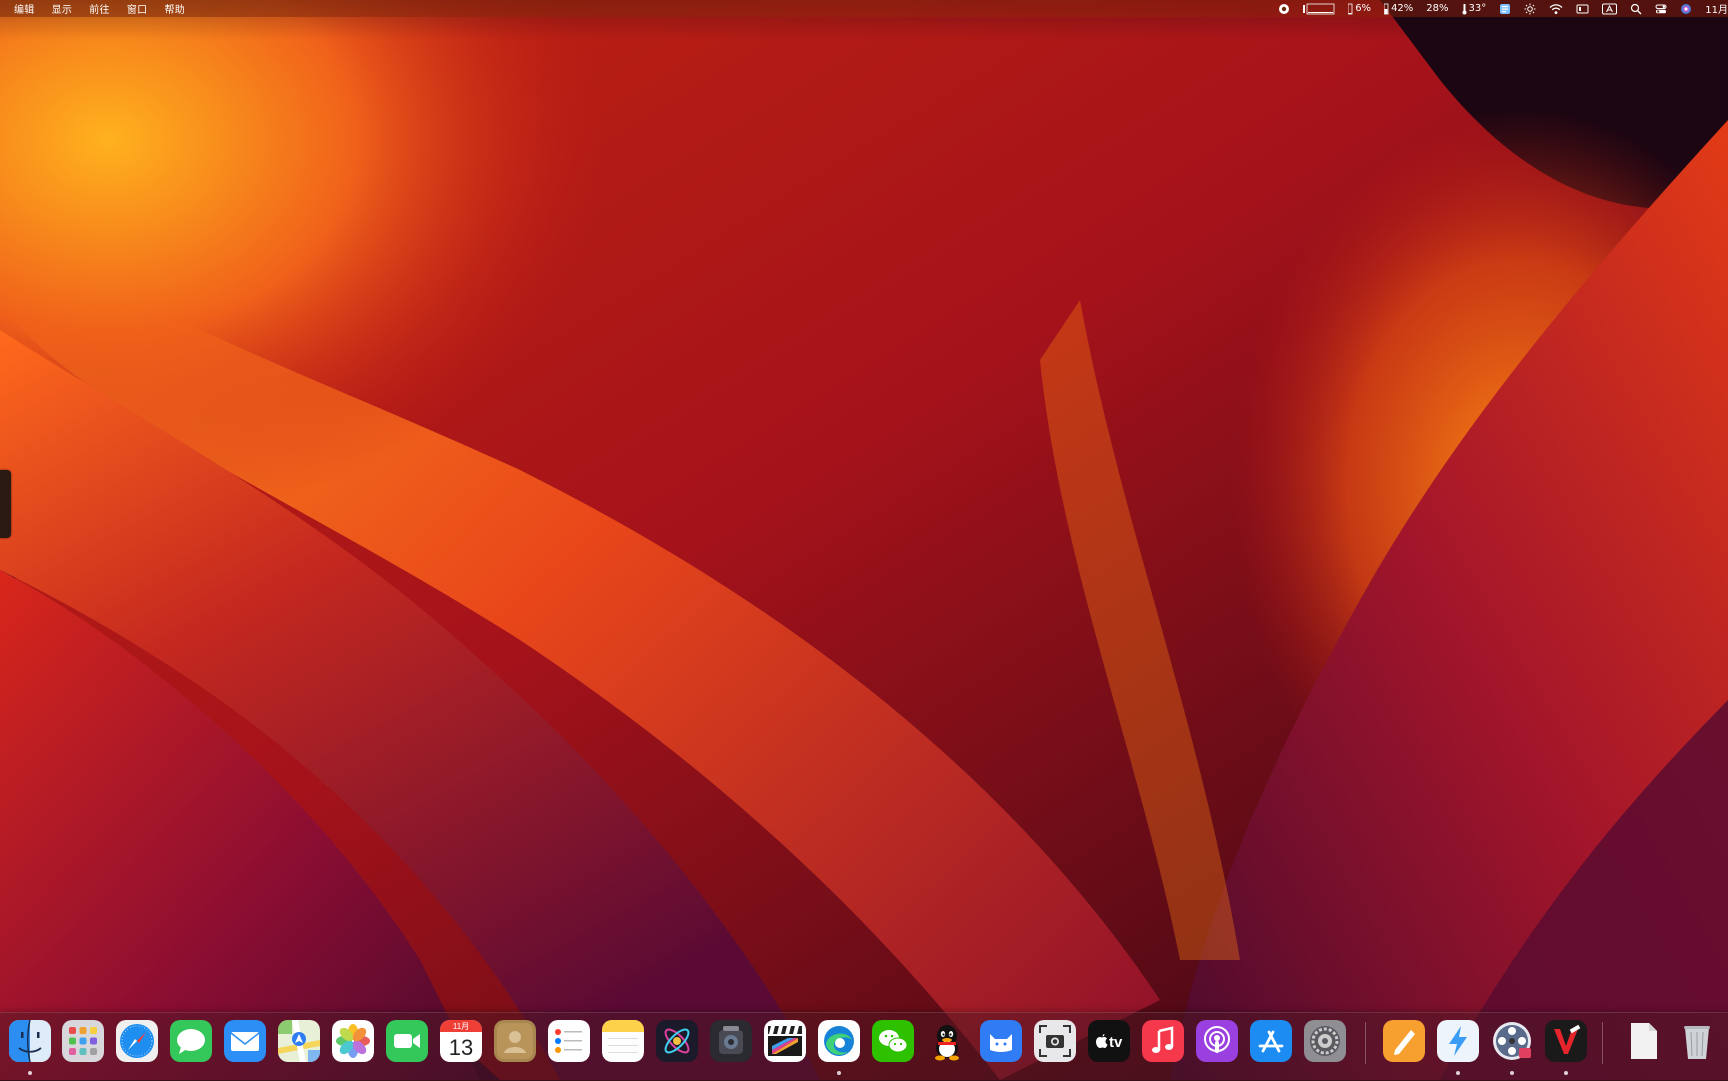 Image resolution: width=1728 pixels, height=1081 pixels. Describe the element at coordinates (864, 8) in the screenshot. I see `menu-bar: 编辑 显示 前往 窗口 帮助 6% 42% 28% 33° 11月` at that location.